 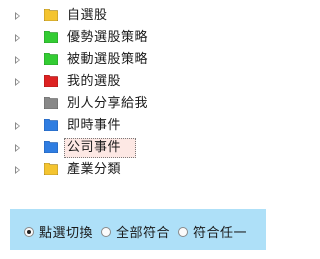 What do you see at coordinates (94, 81) in the screenshot?
I see `tree-item-label: 我的選股` at bounding box center [94, 81].